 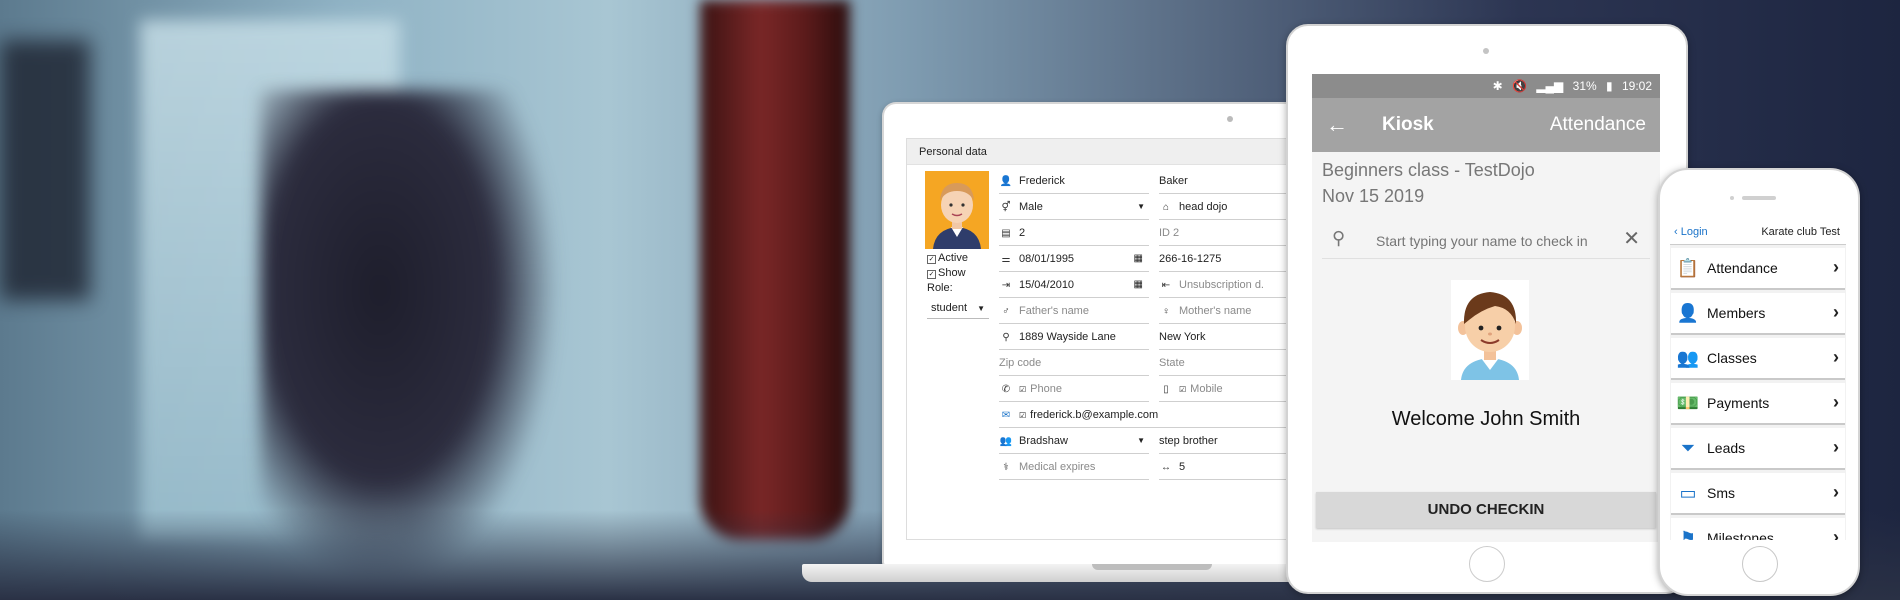 What do you see at coordinates (1022, 389) in the screenshot?
I see `phone-checkbox: ☑` at bounding box center [1022, 389].